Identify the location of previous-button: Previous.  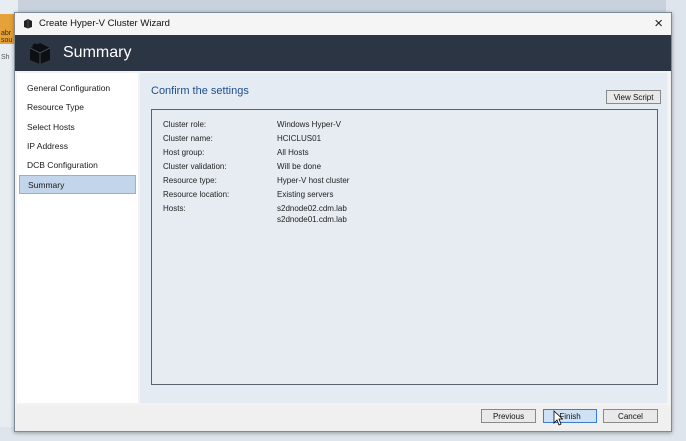
(508, 416).